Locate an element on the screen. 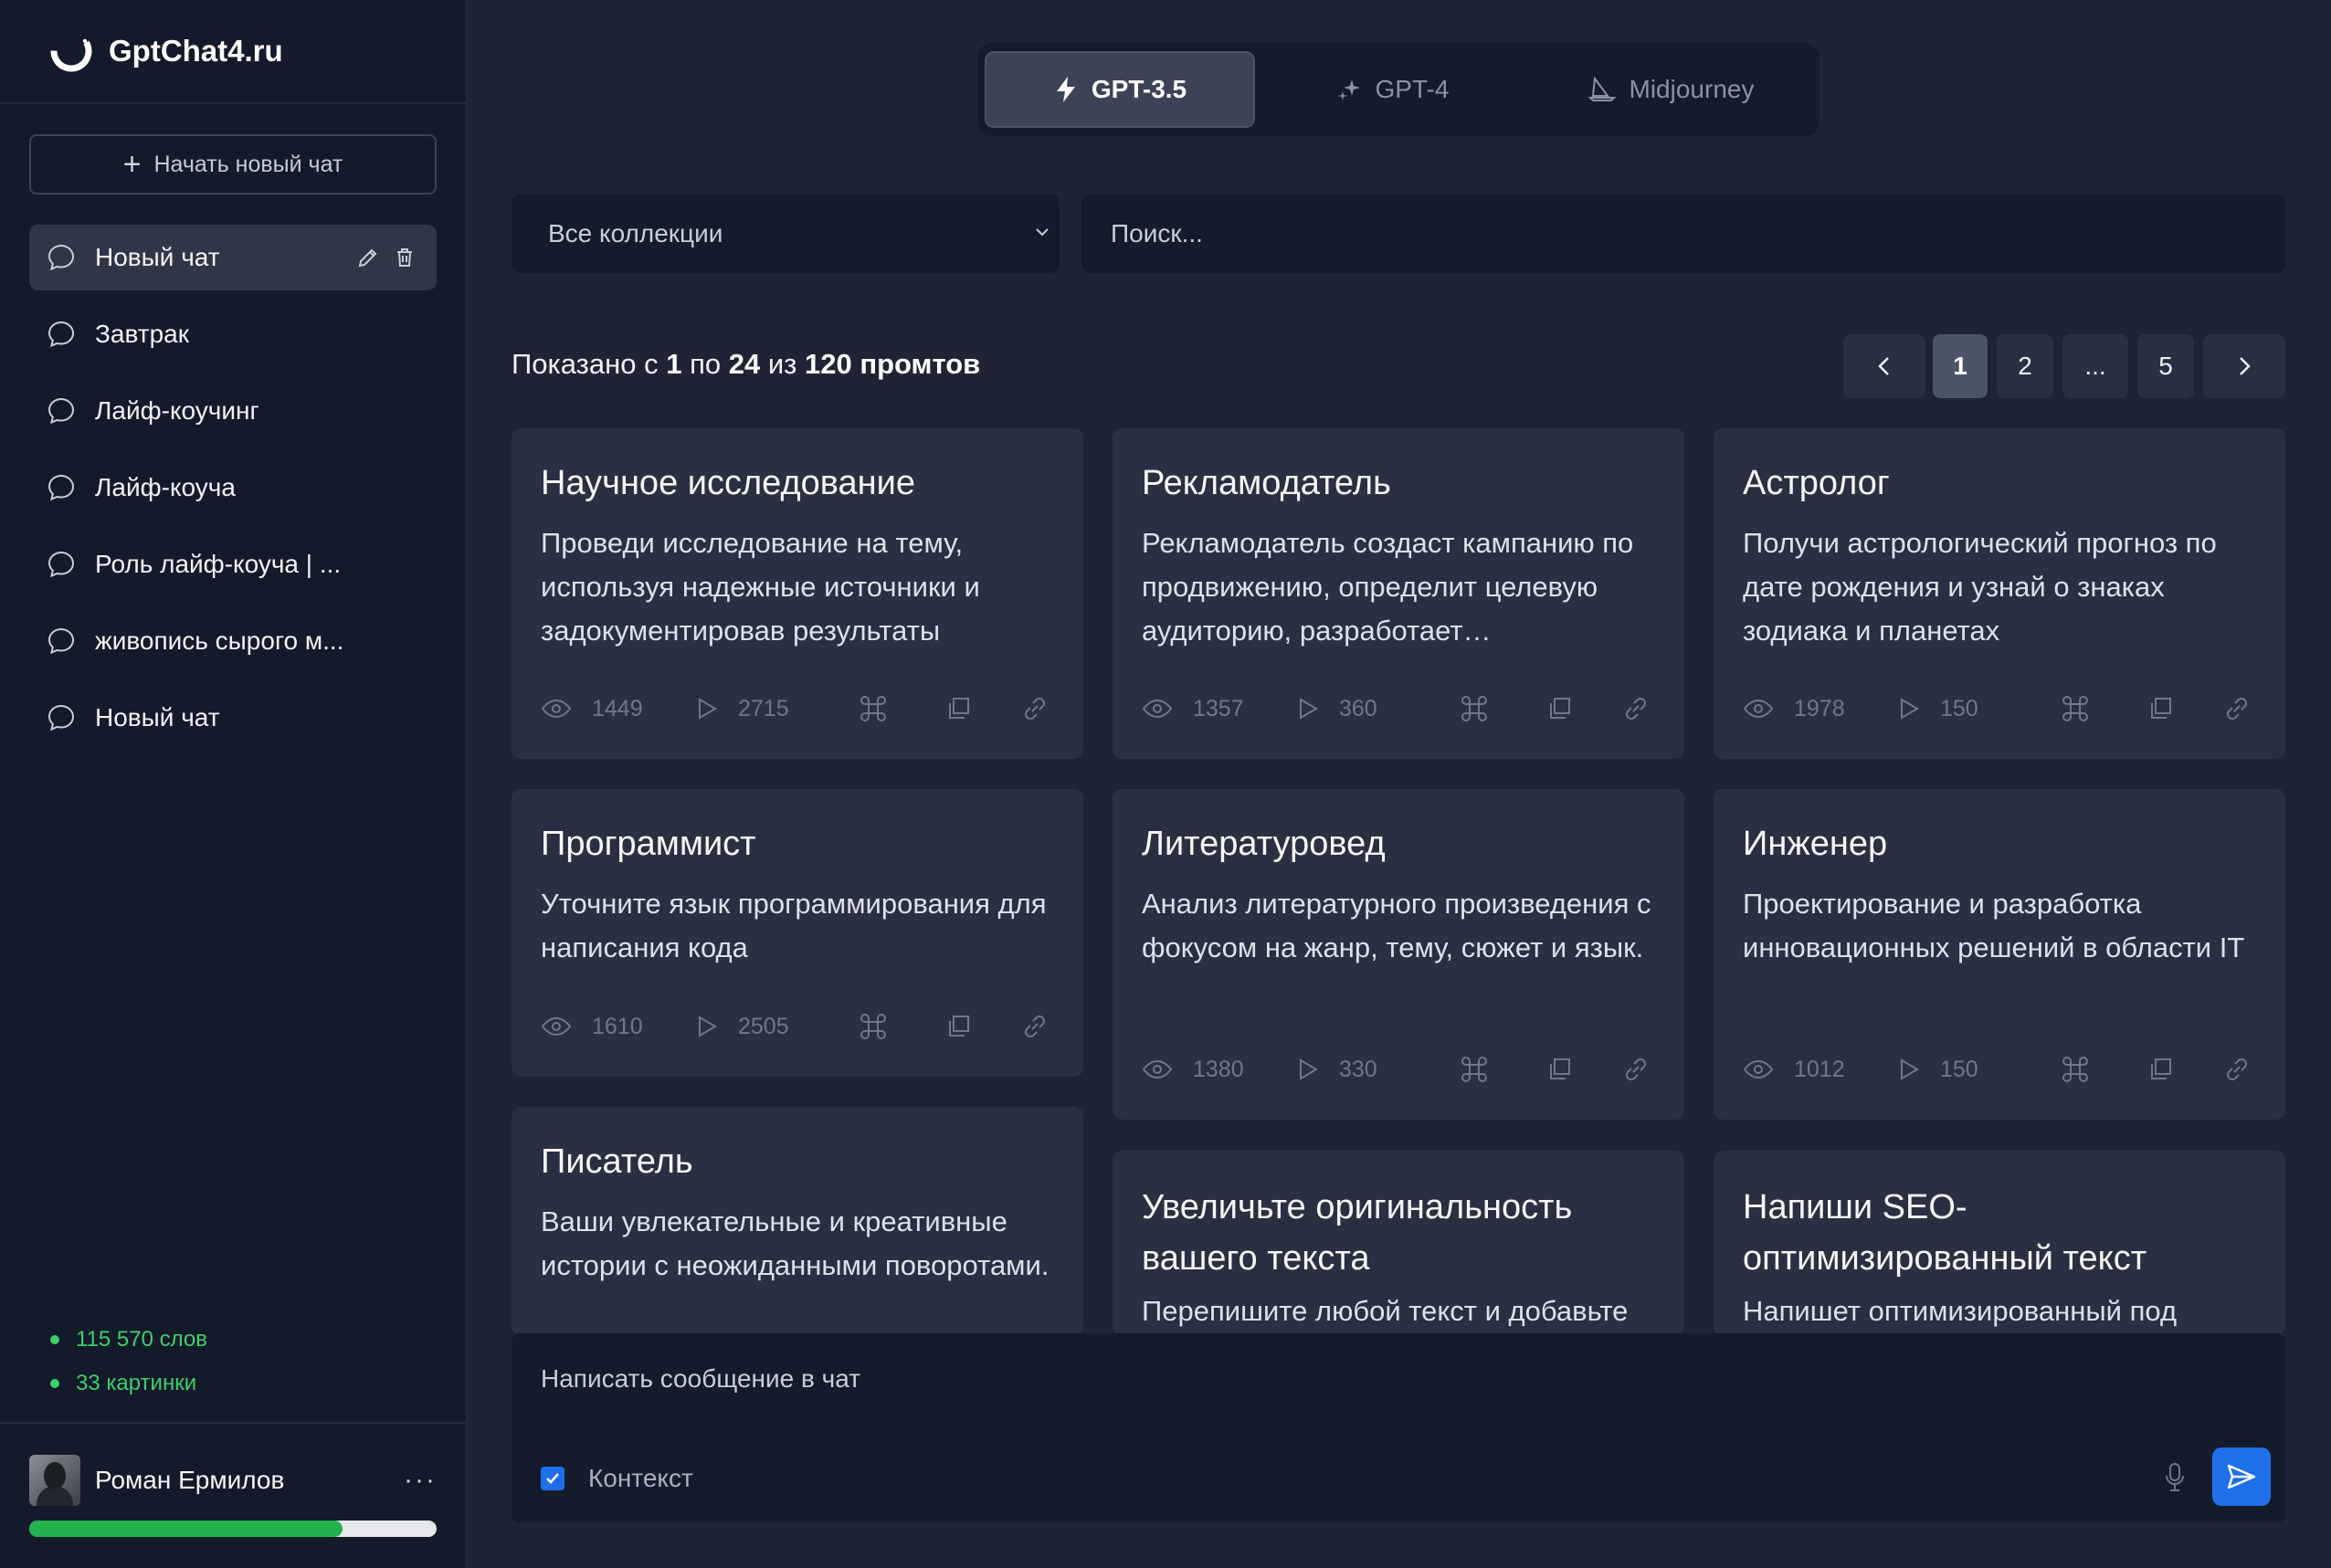 The image size is (2331, 1568). chevron-right-icon is located at coordinates (2245, 366).